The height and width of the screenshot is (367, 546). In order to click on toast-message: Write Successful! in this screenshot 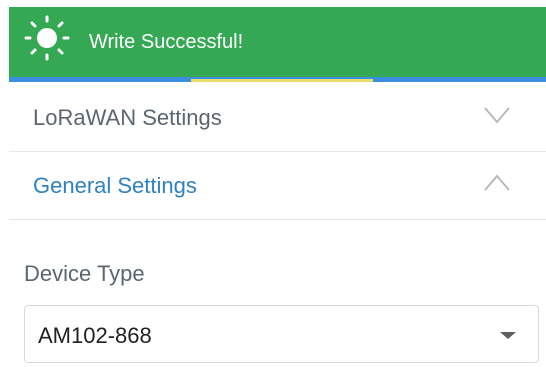, I will do `click(166, 42)`.